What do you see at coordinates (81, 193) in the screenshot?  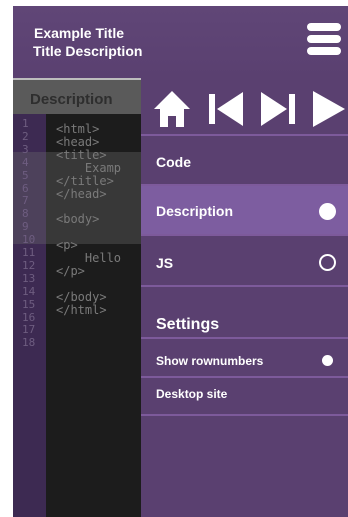 I see `code-line: </head>` at bounding box center [81, 193].